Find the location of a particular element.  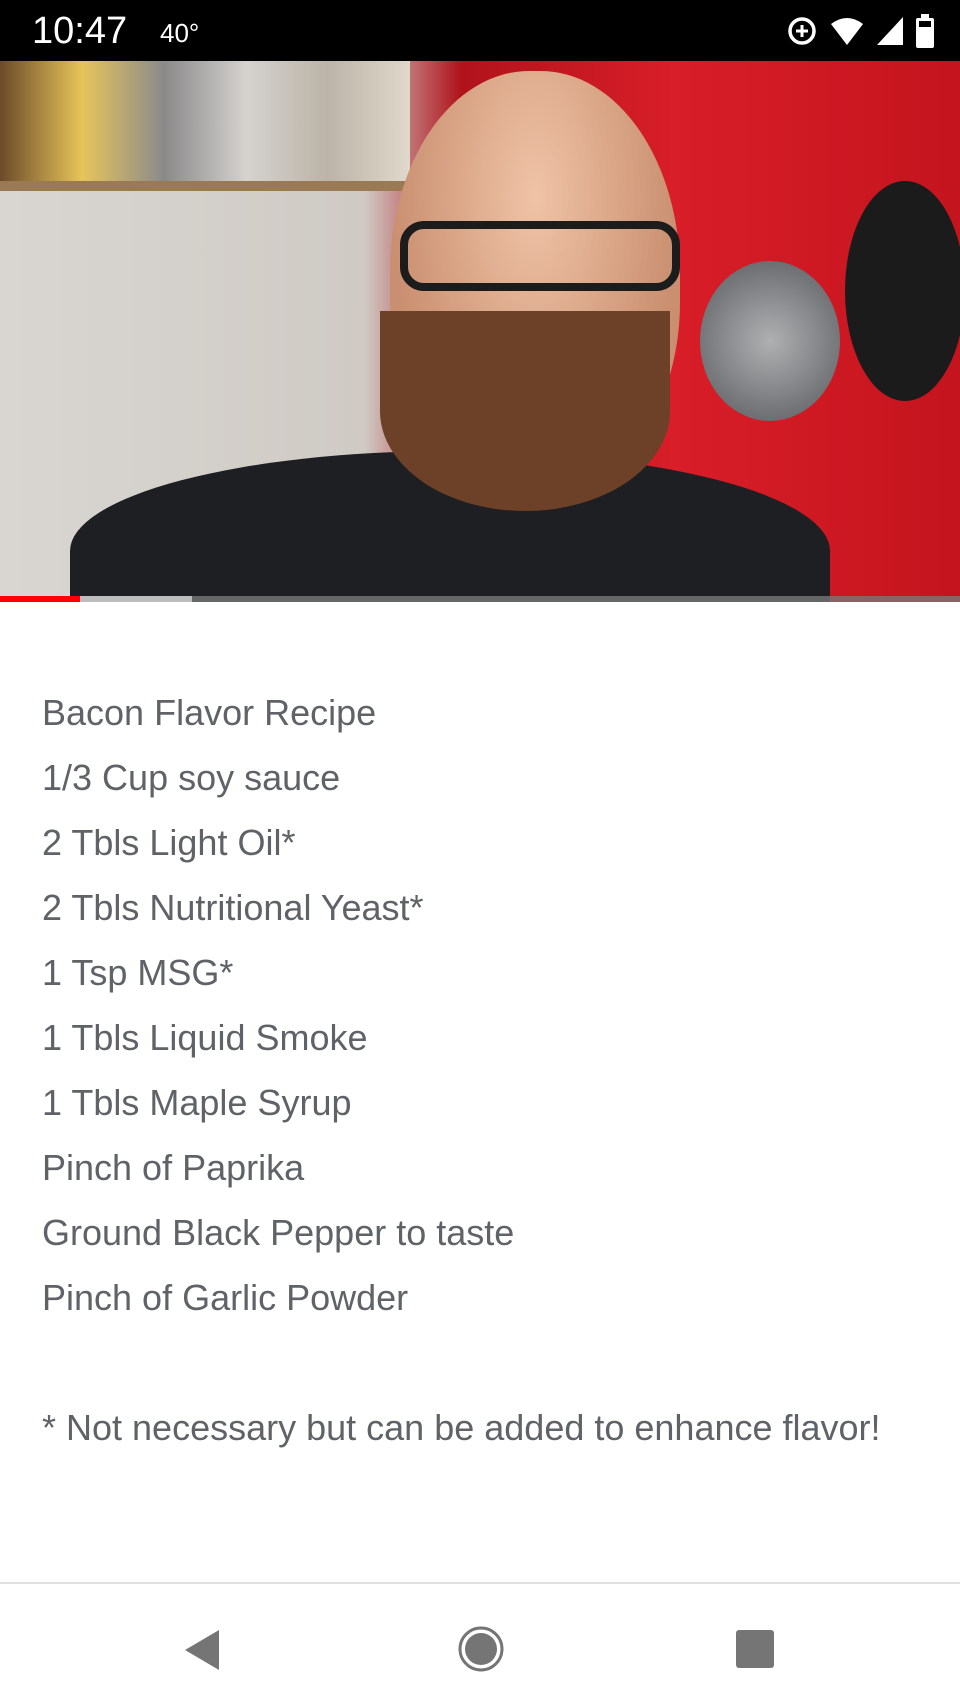

temperature: 40° is located at coordinates (180, 33).